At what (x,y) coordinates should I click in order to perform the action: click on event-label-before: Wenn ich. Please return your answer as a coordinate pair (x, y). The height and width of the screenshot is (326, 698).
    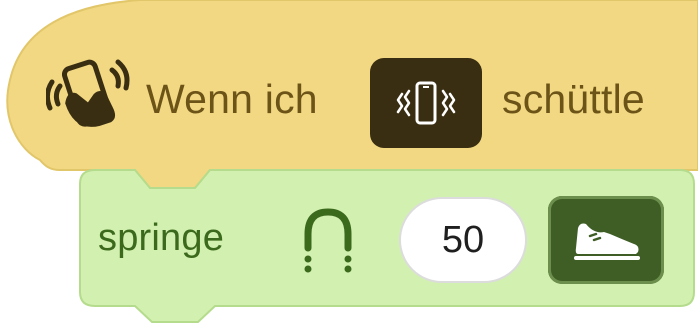
    Looking at the image, I should click on (232, 99).